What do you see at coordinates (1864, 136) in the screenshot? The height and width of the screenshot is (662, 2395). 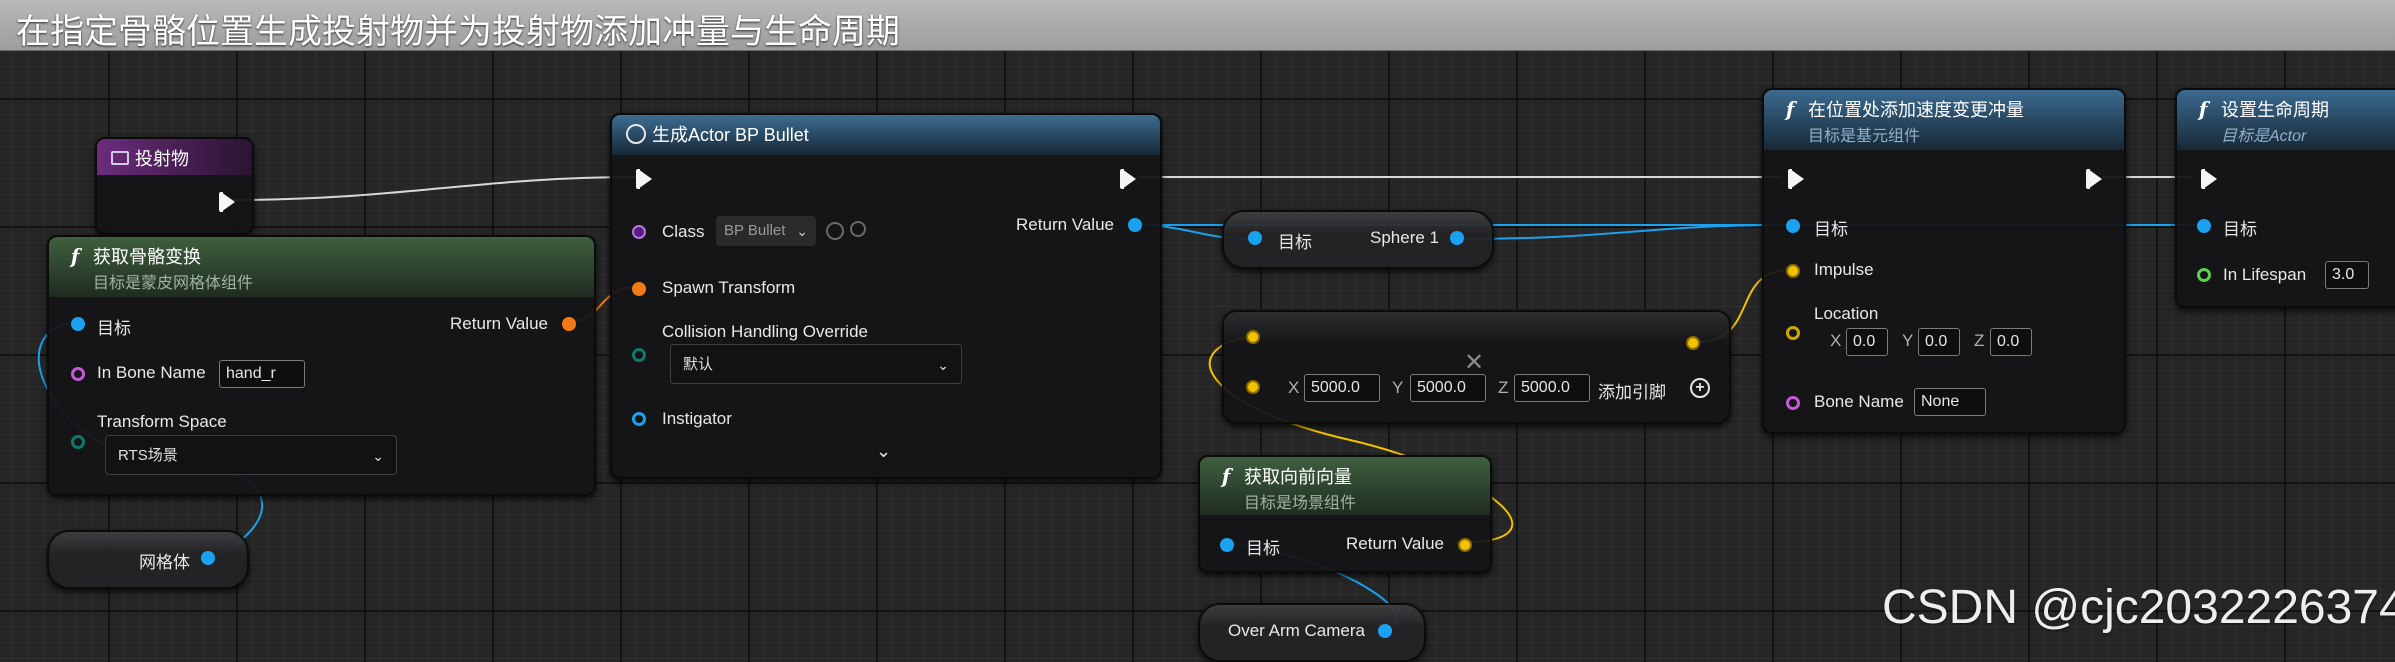 I see `add-impulse-subtitle: 目标是基元组件` at bounding box center [1864, 136].